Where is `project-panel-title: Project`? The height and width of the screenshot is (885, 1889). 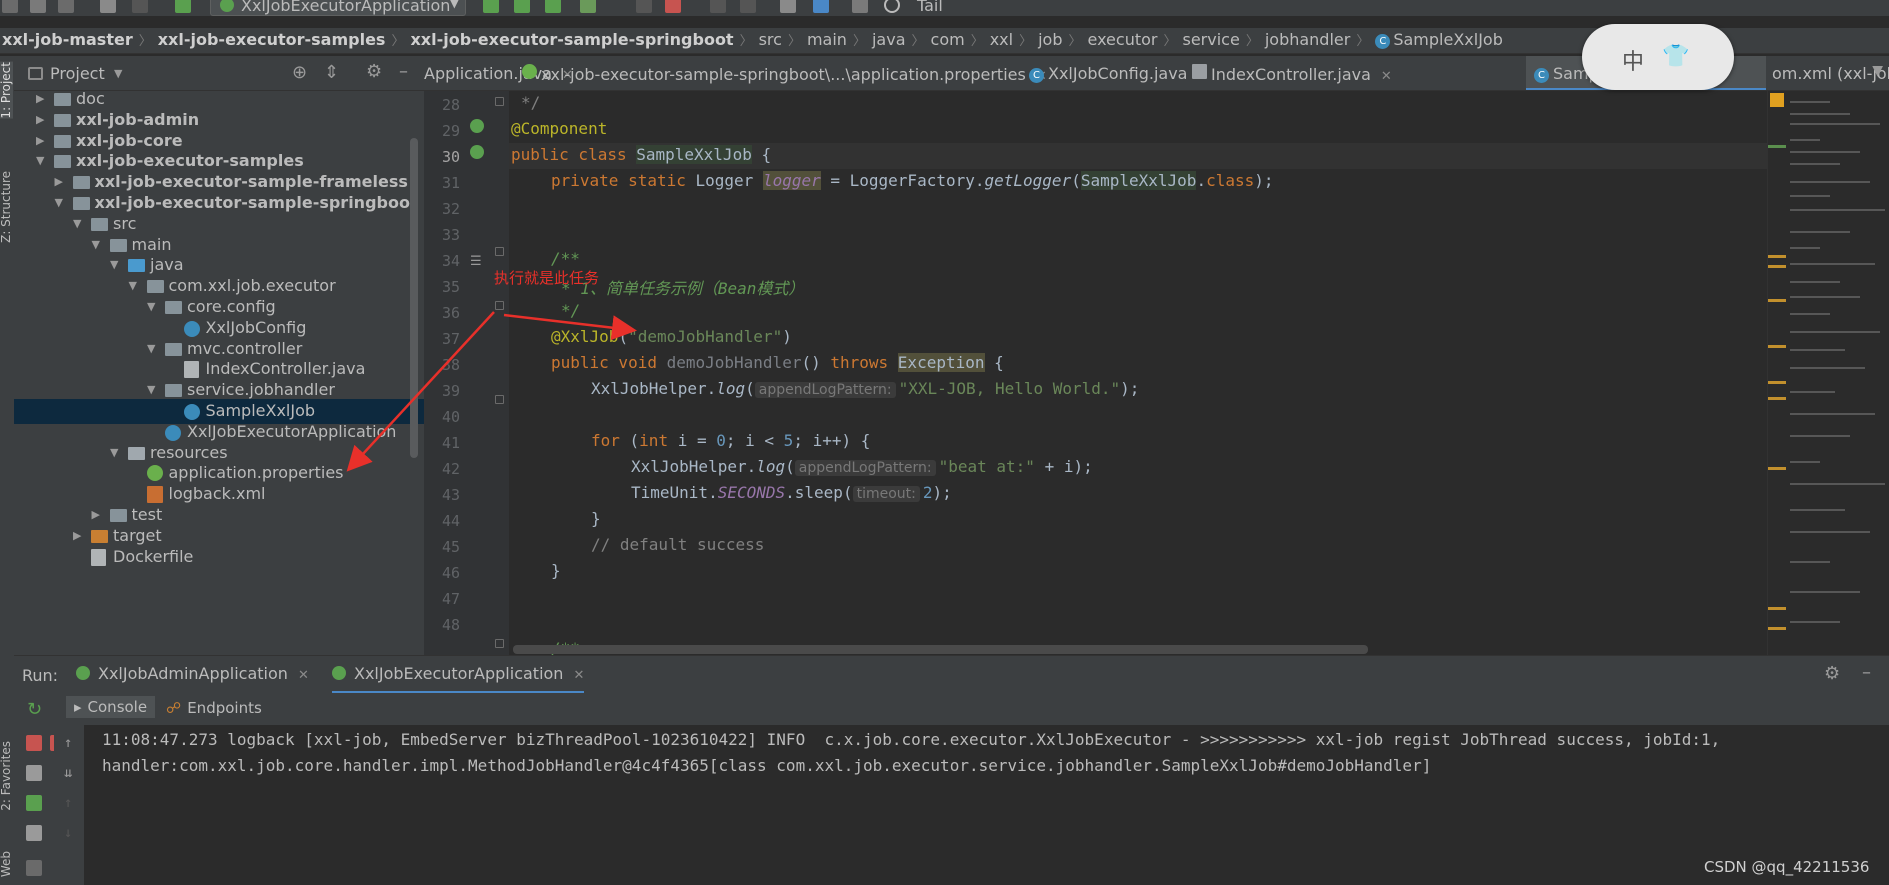 project-panel-title: Project is located at coordinates (77, 73).